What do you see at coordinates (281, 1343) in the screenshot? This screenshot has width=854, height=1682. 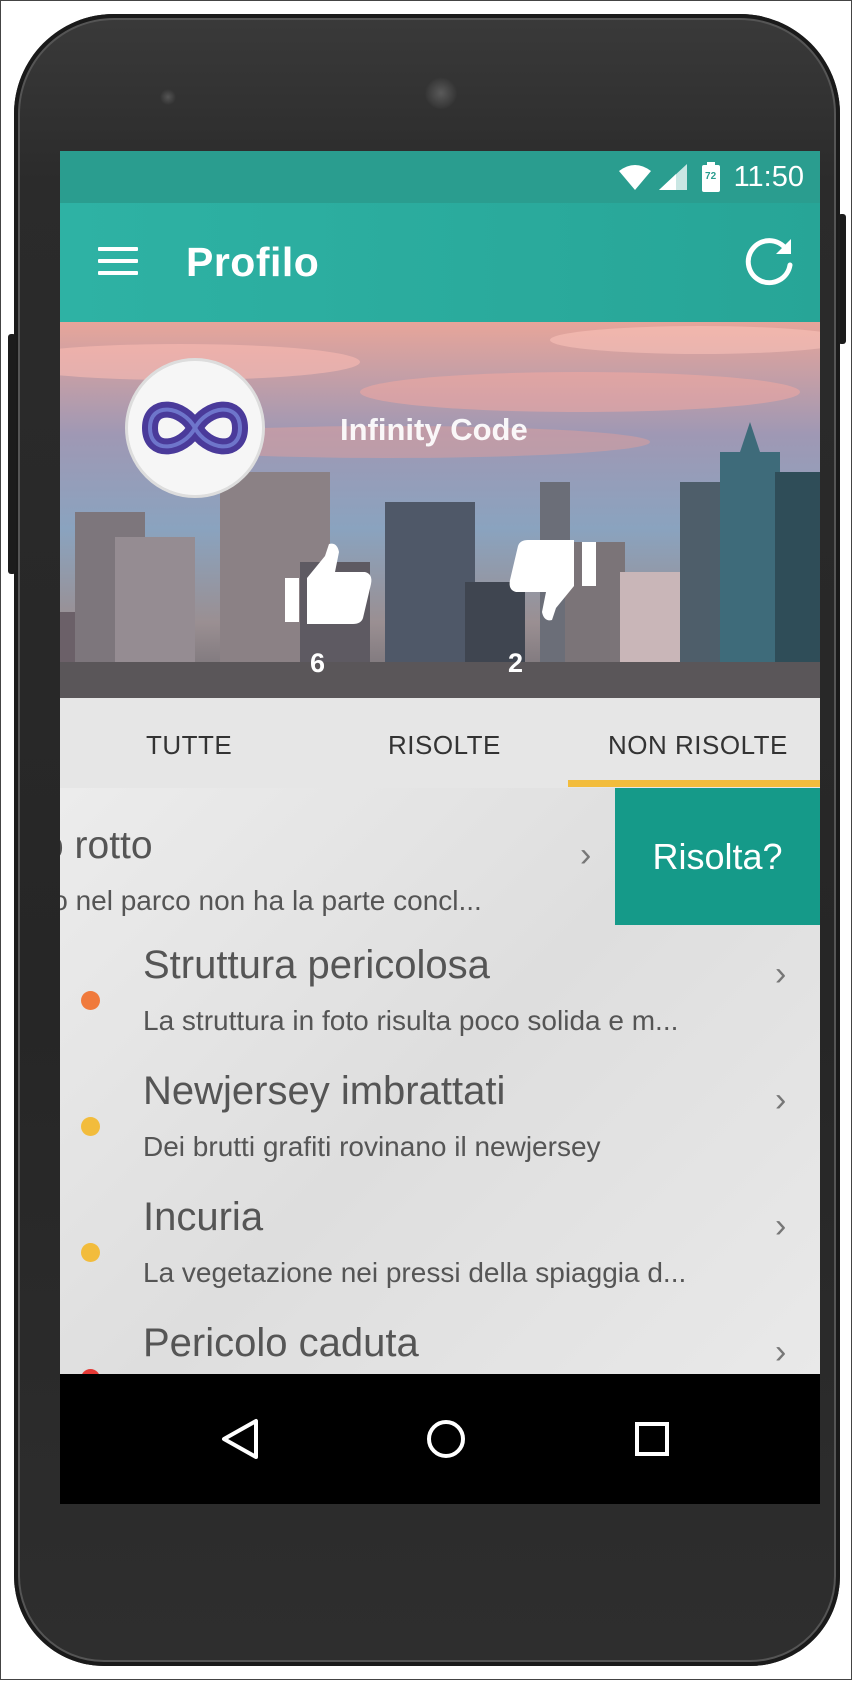 I see `list-item-title: Pericolo caduta` at bounding box center [281, 1343].